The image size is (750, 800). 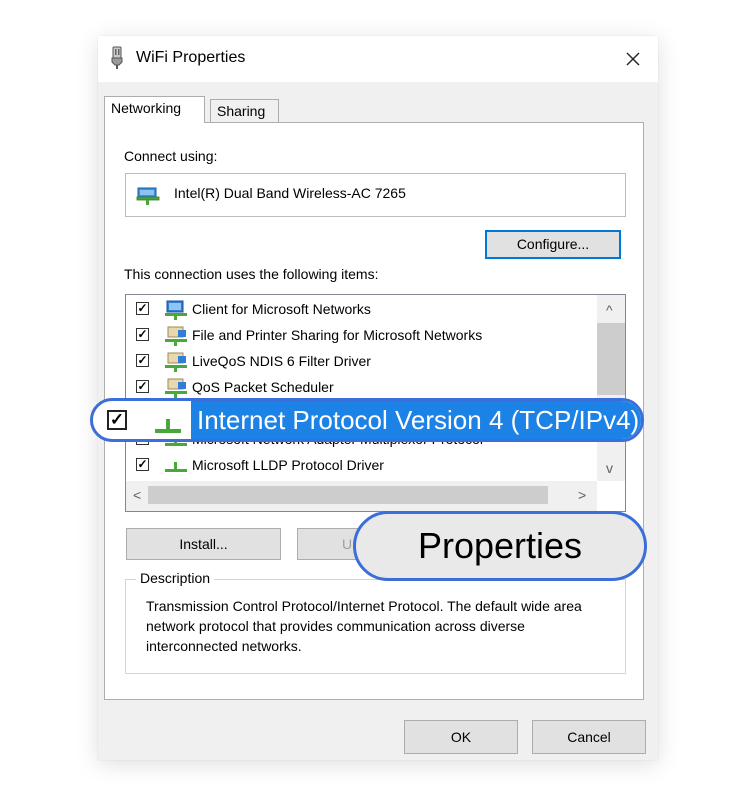 I want to click on vertical-scrollbar: ^ v, so click(x=611, y=388).